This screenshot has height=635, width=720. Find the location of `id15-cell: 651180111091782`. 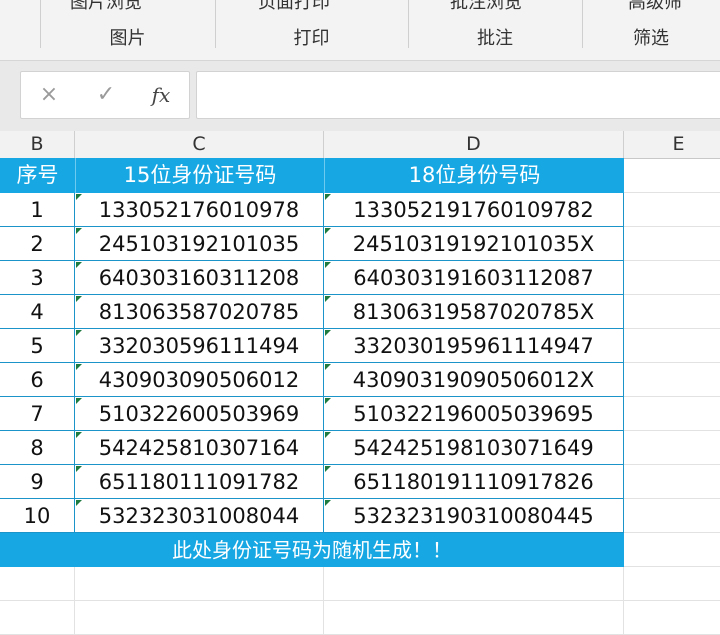

id15-cell: 651180111091782 is located at coordinates (199, 482).